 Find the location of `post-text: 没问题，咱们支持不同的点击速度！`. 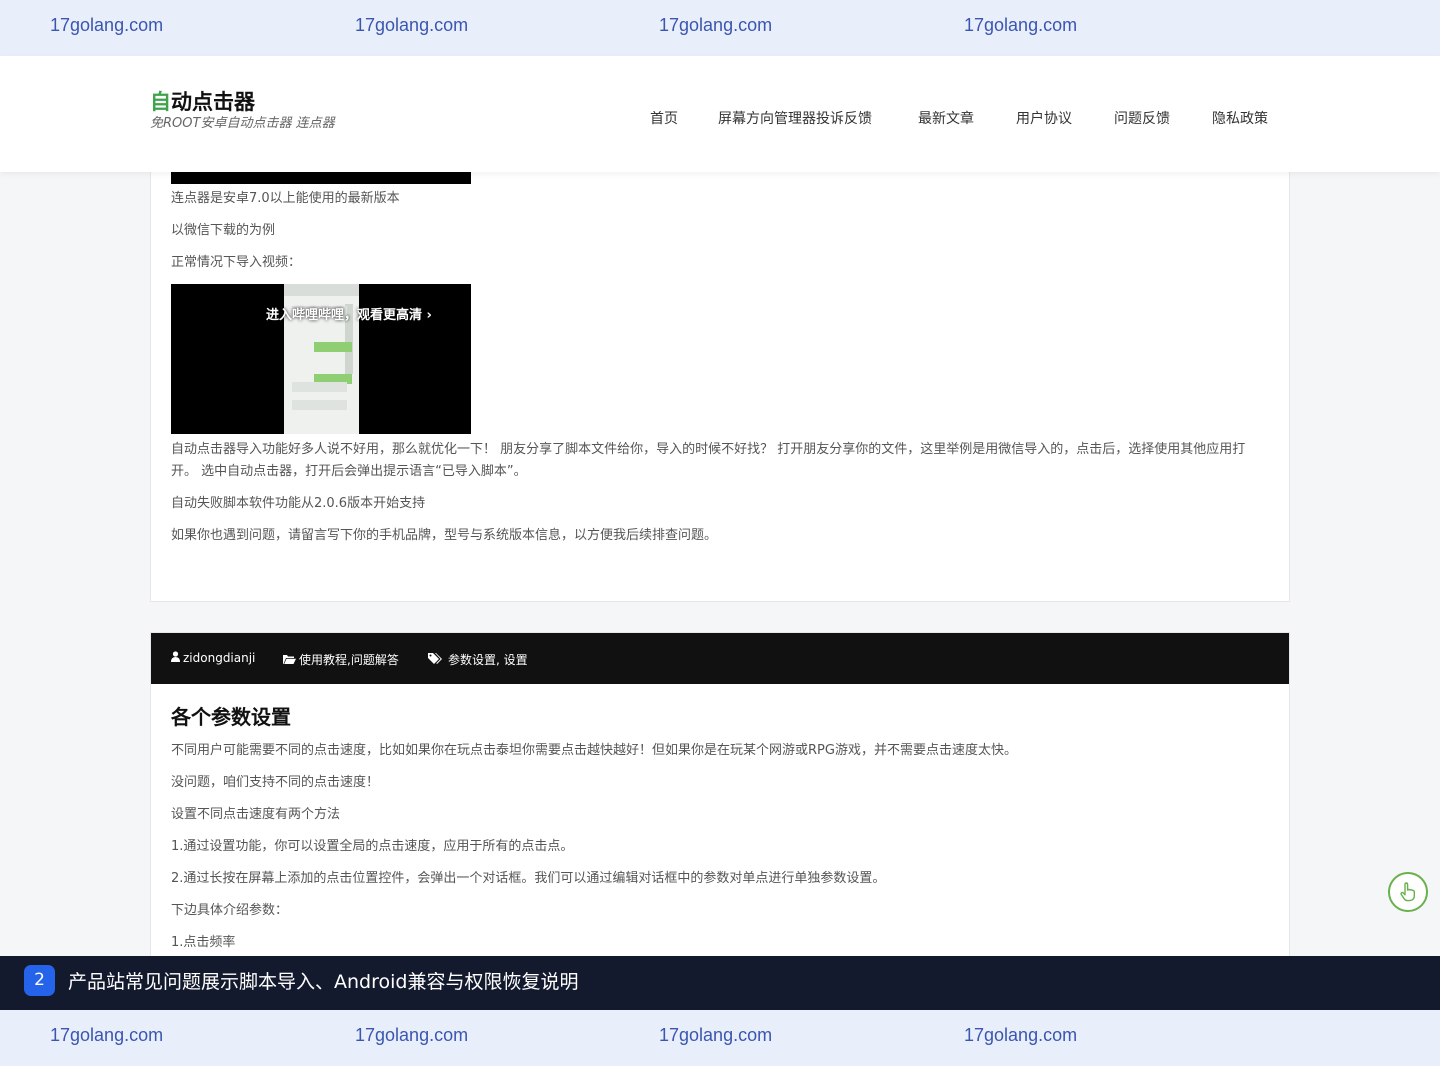

post-text: 没问题，咱们支持不同的点击速度！ is located at coordinates (275, 782).